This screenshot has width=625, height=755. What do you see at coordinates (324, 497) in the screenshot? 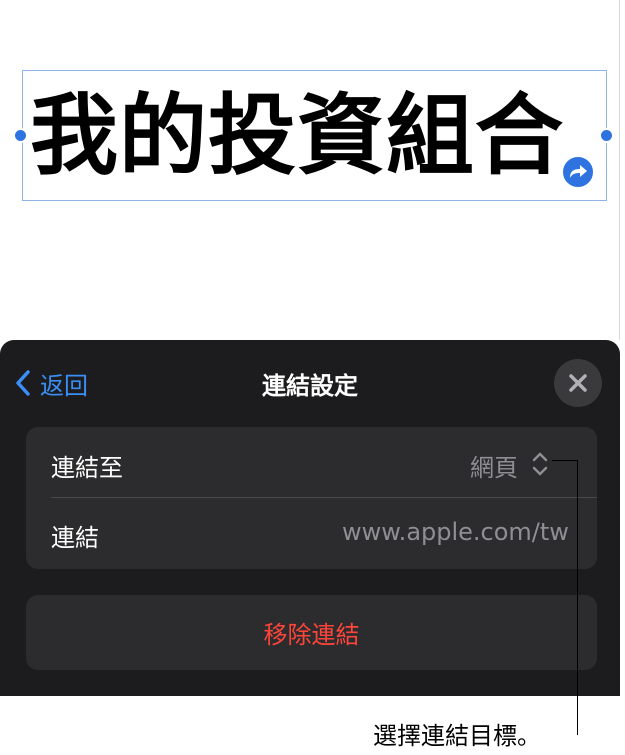
I see `row-divider` at bounding box center [324, 497].